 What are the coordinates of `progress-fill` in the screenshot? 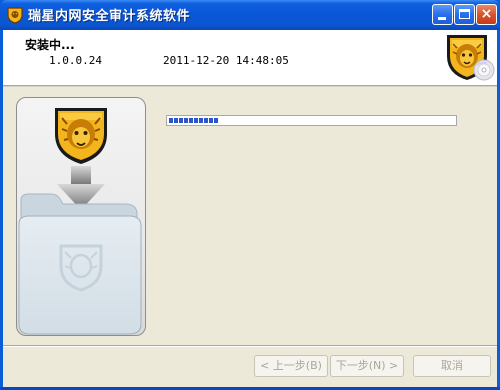 It's located at (194, 120).